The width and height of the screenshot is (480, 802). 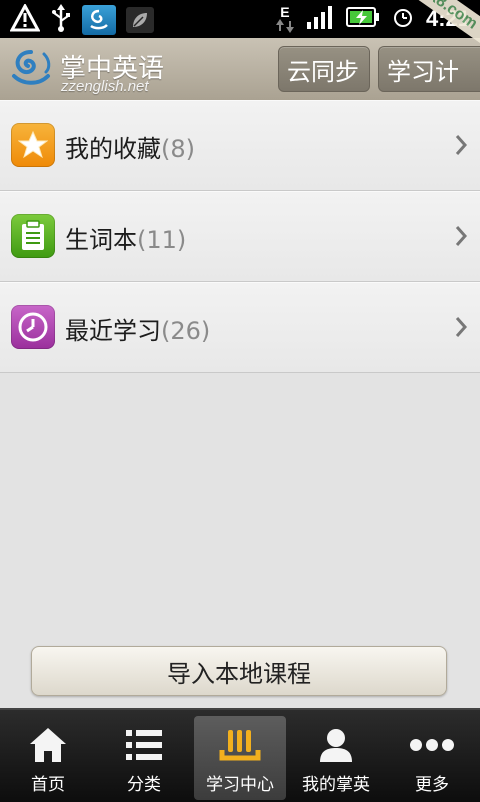 I want to click on network-type-label: E, so click(x=285, y=12).